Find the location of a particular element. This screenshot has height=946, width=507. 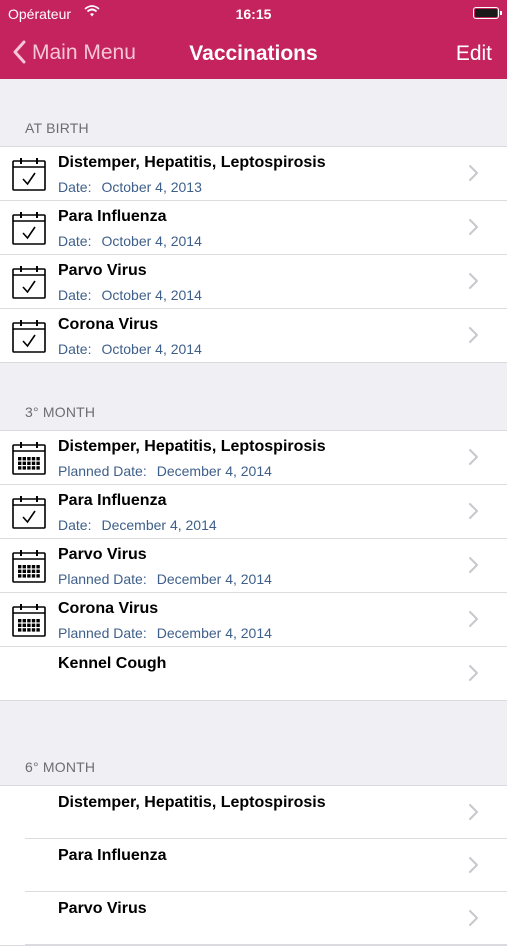

clock: 16:15 is located at coordinates (253, 14).